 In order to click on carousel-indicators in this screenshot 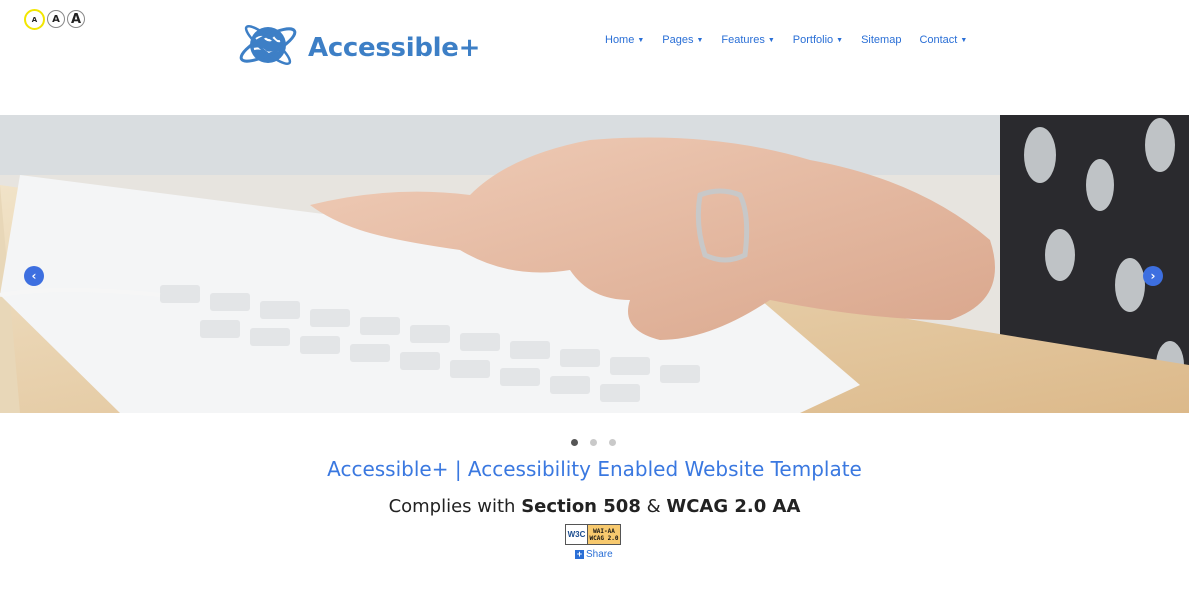, I will do `click(593, 442)`.